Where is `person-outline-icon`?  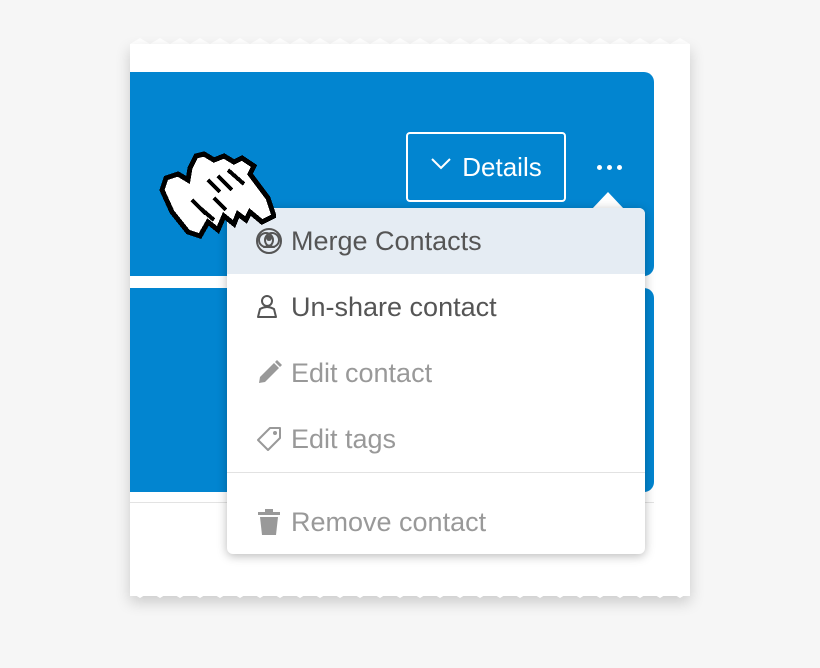
person-outline-icon is located at coordinates (267, 306).